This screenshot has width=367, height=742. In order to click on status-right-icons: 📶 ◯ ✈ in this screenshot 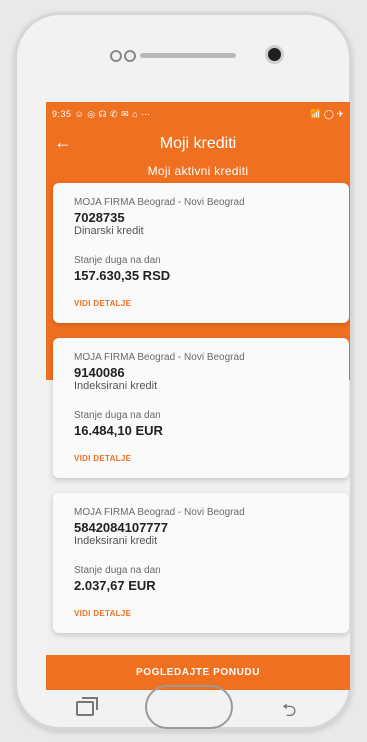, I will do `click(327, 114)`.